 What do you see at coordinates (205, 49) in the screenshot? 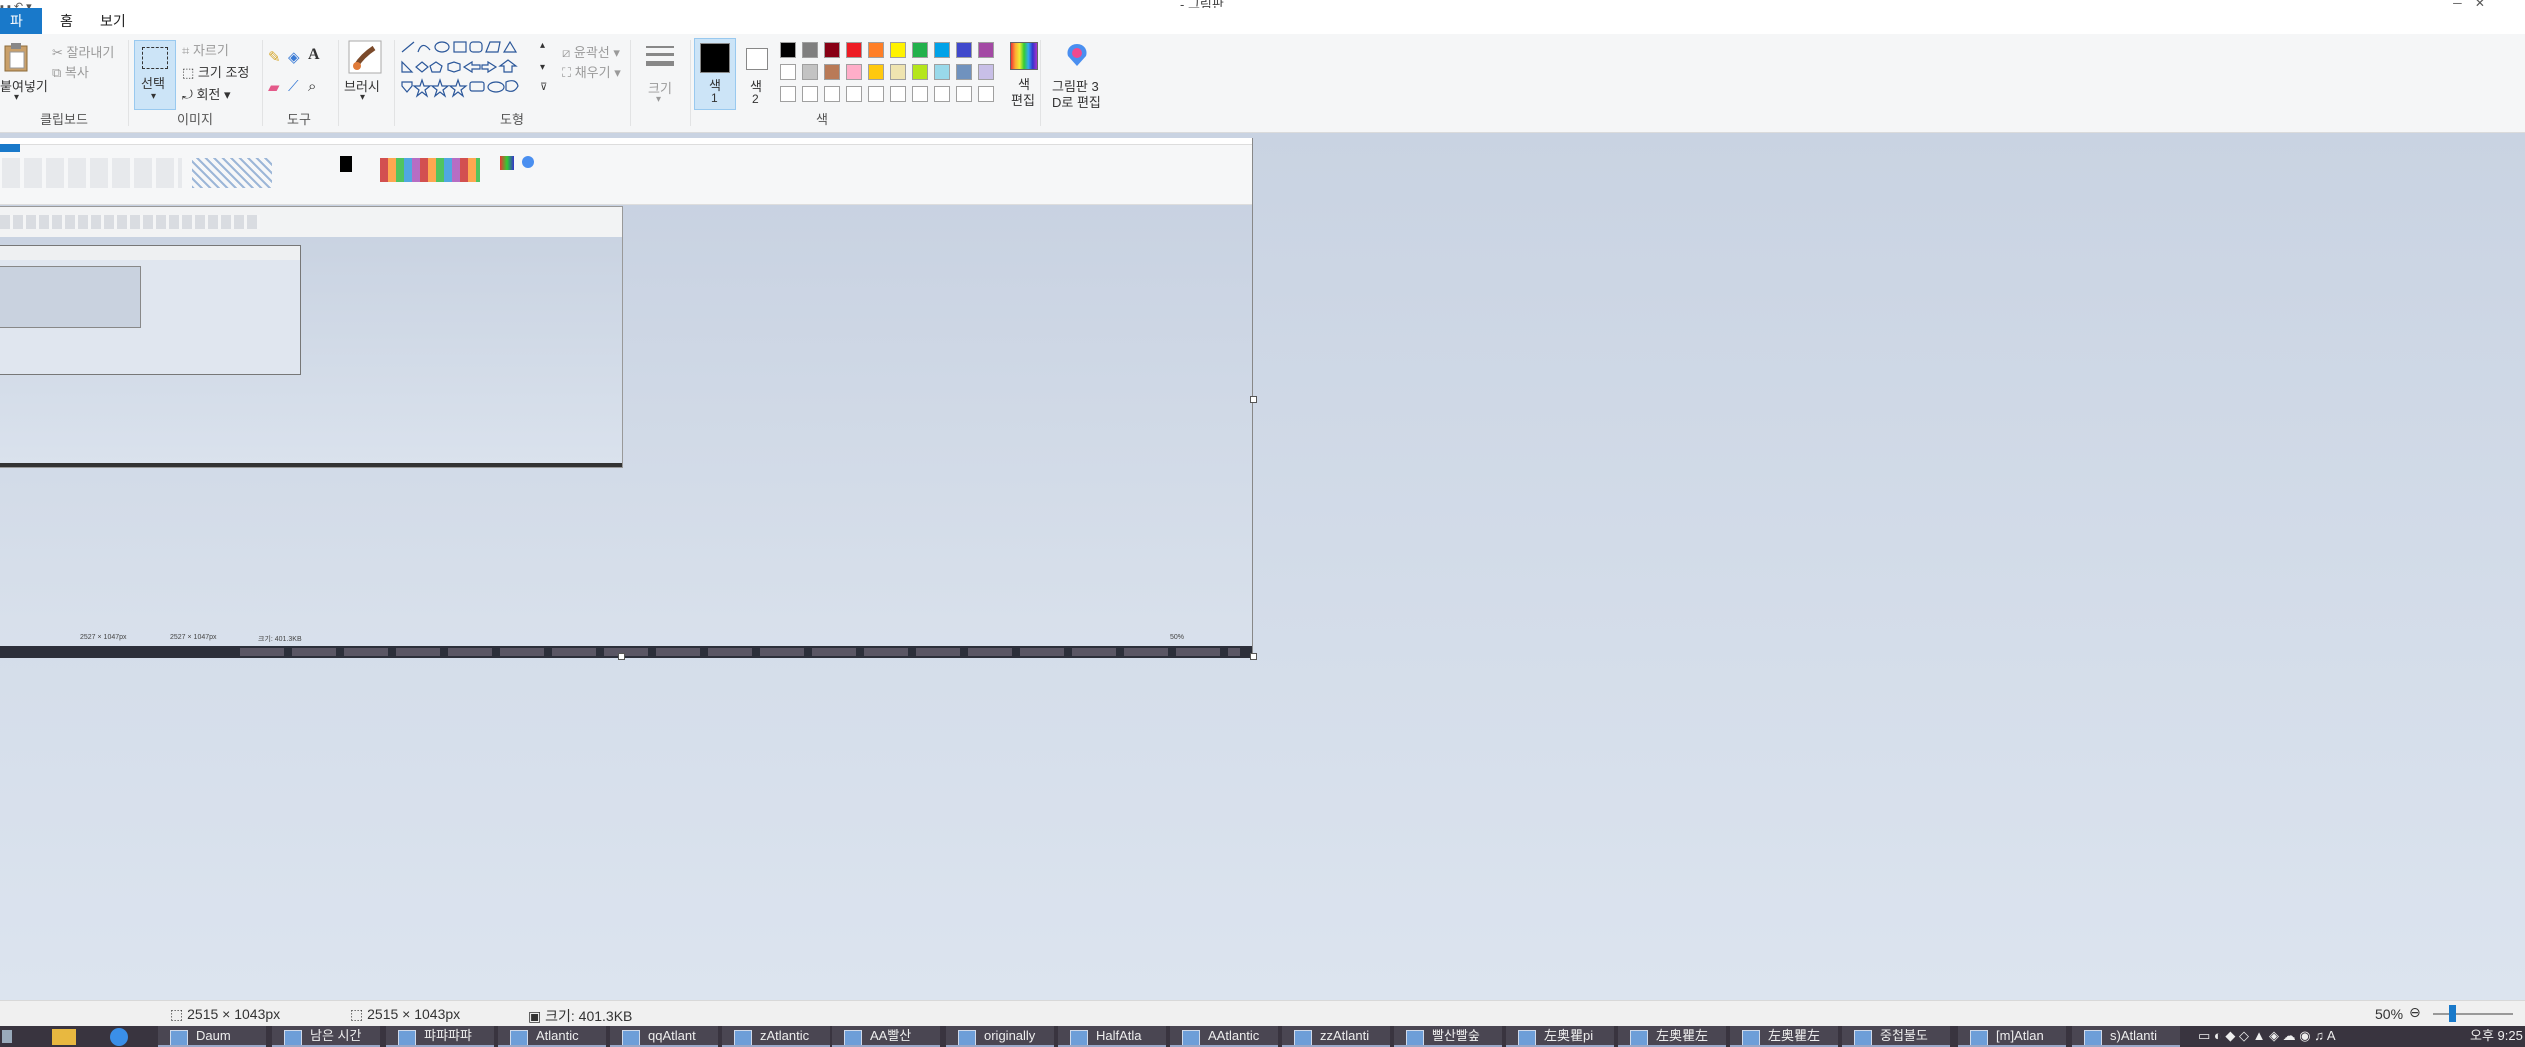
I see `crop-button: ⌗ 자르기` at bounding box center [205, 49].